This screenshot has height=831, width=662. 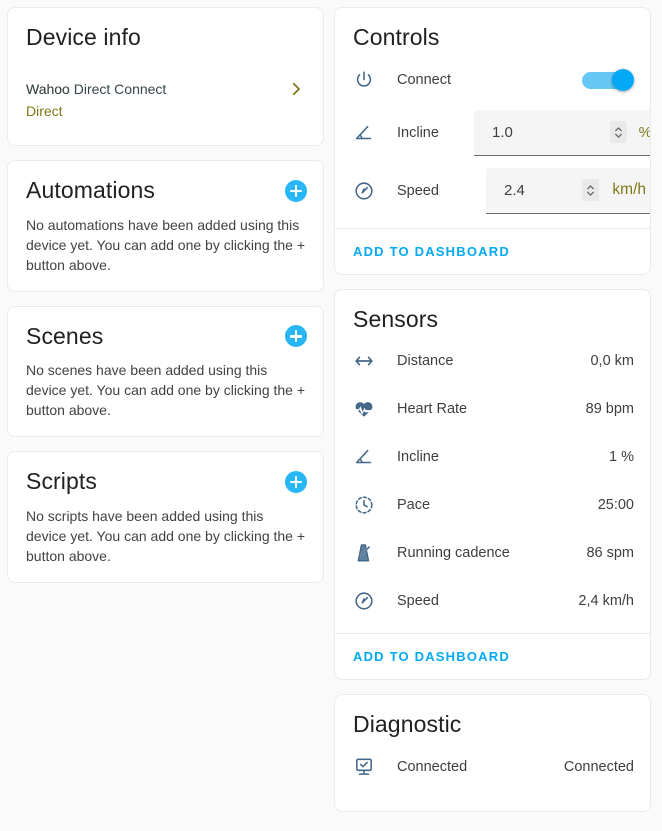 I want to click on automations-header: Automations, so click(x=165, y=183).